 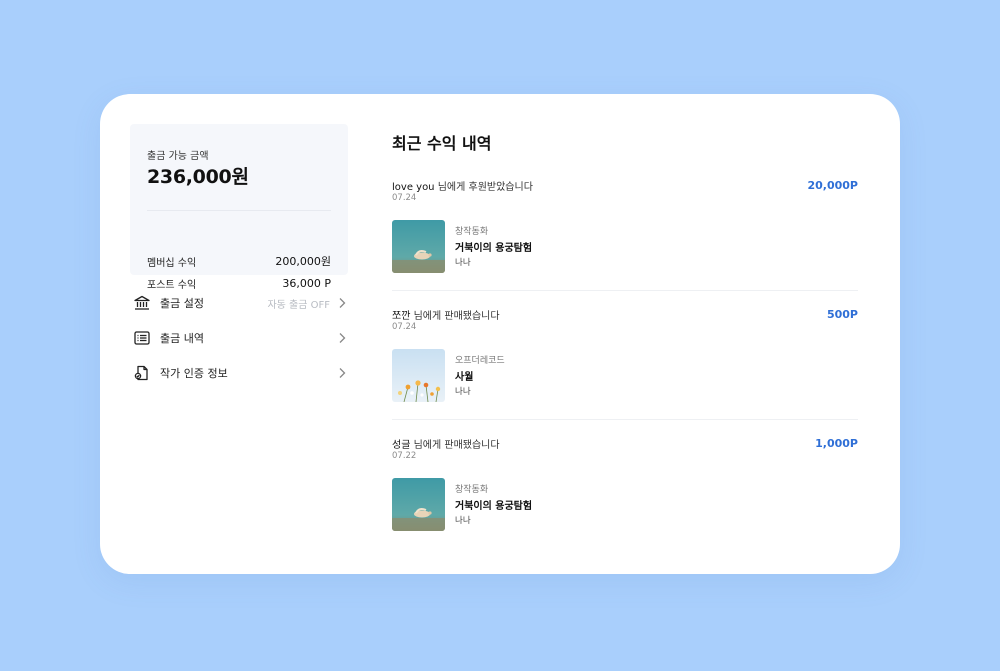 I want to click on earning-headline: 성글 님에게 판매됐습니다, so click(x=446, y=443).